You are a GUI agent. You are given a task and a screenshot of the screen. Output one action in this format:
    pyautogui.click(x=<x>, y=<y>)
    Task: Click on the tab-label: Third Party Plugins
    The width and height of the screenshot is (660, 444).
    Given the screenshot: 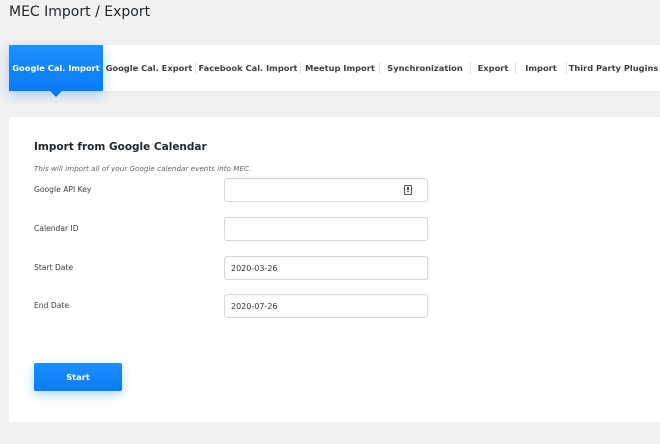 What is the action you would take?
    pyautogui.click(x=613, y=68)
    